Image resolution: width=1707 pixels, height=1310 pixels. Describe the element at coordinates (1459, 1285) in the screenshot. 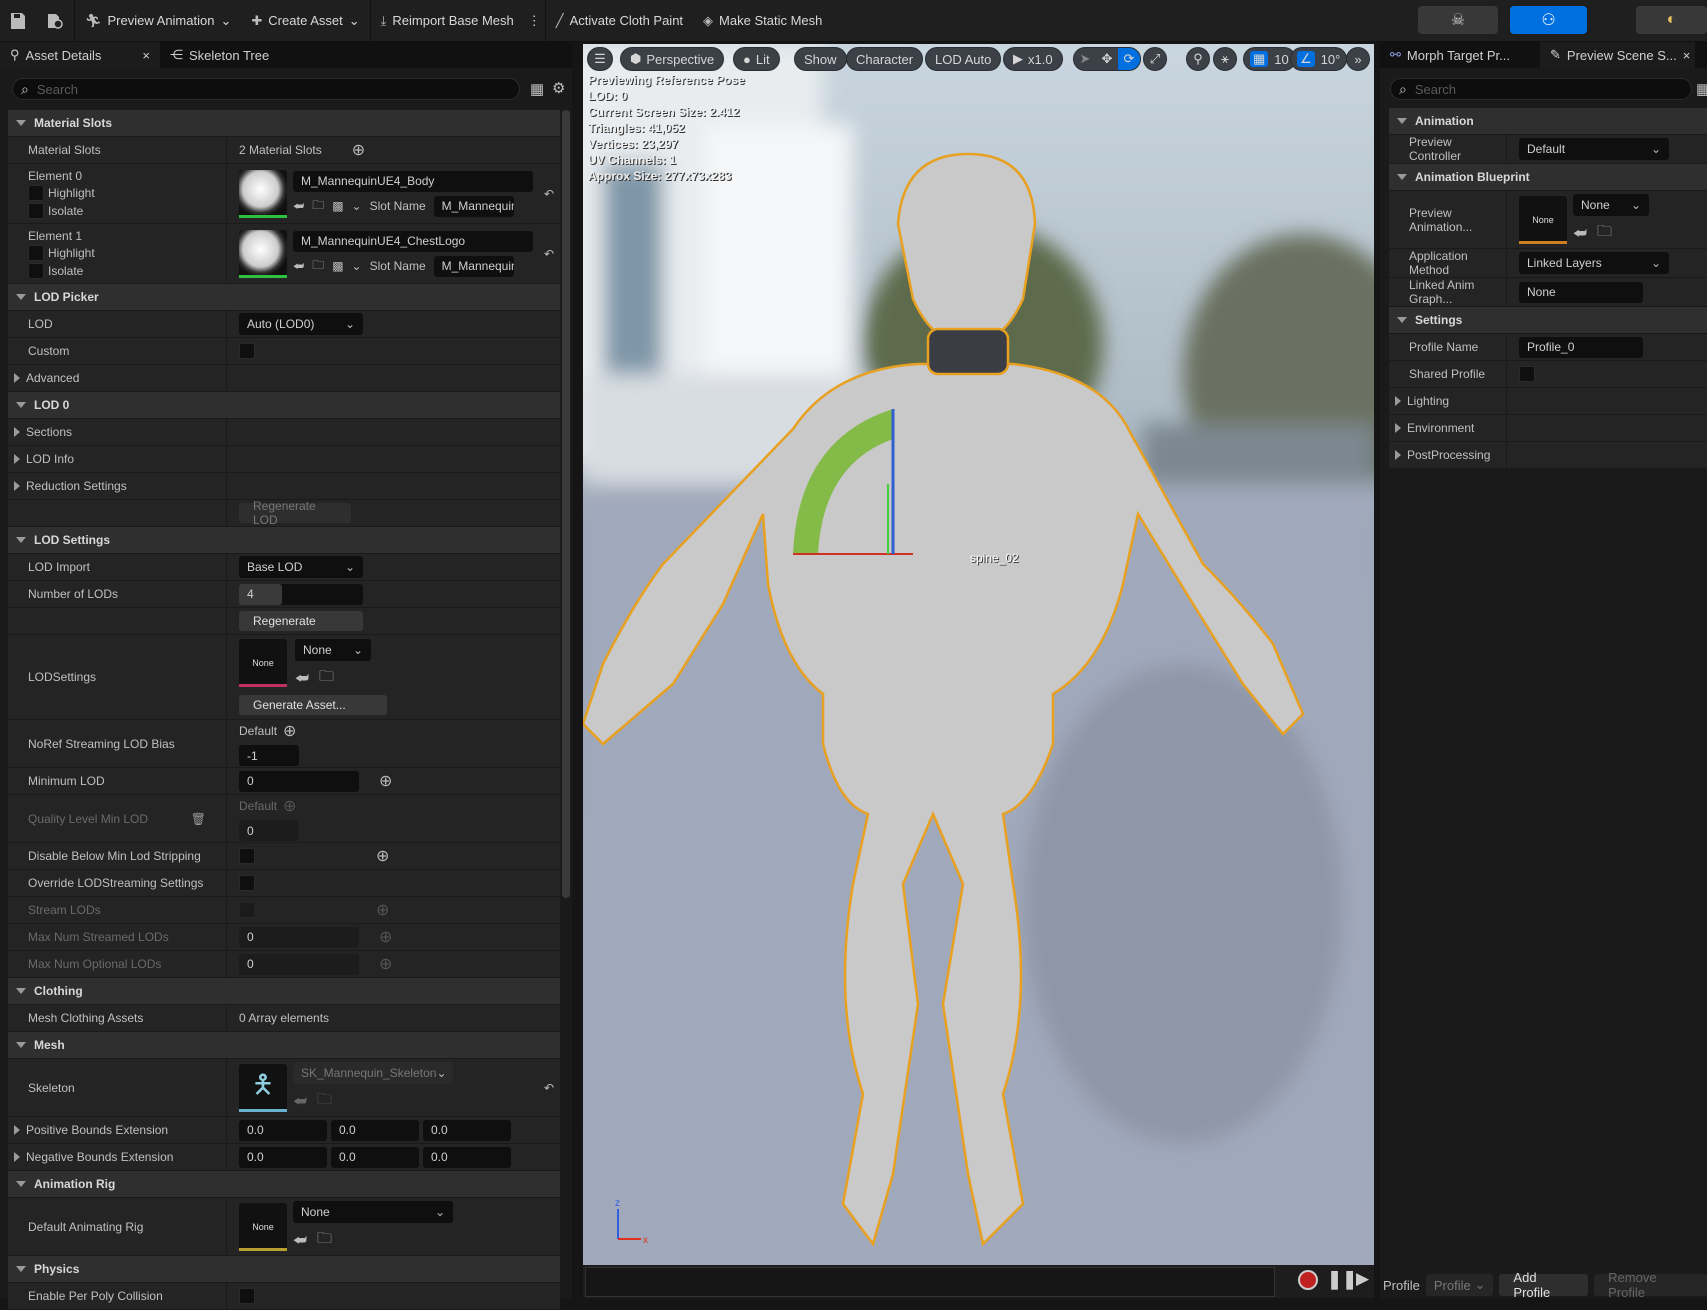

I see `profile-dropdown: Profile ⌄` at that location.